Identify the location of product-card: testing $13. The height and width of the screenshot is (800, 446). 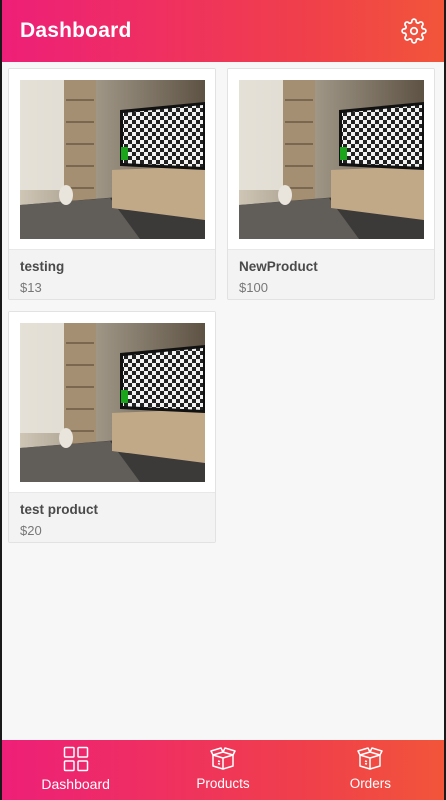
(112, 184).